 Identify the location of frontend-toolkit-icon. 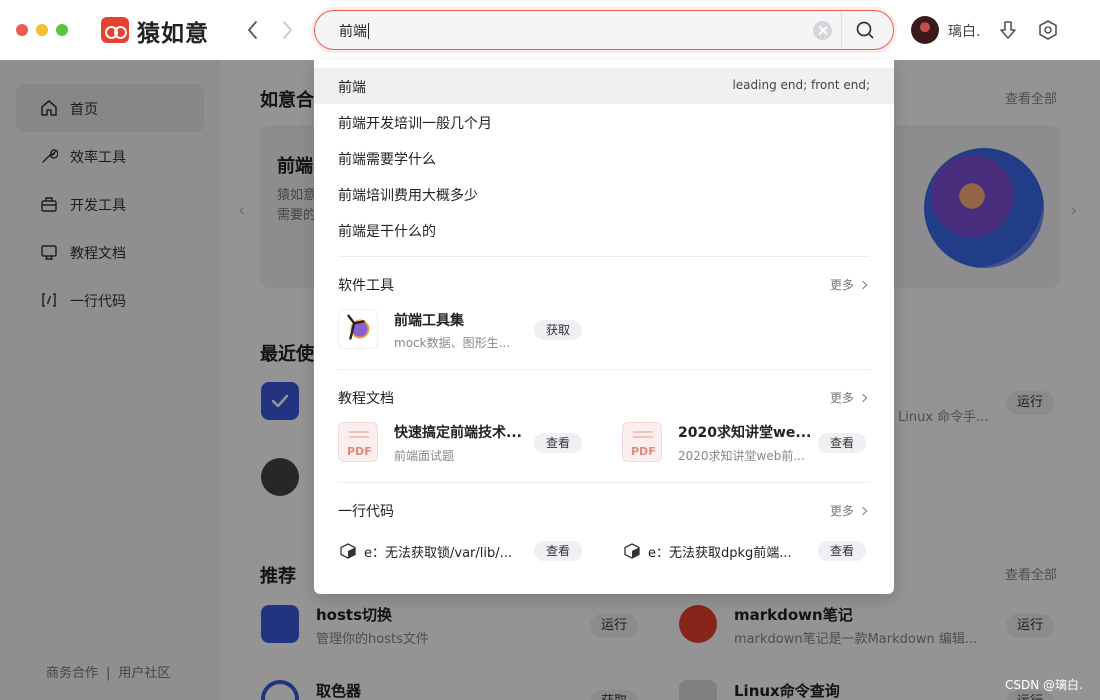
(358, 329).